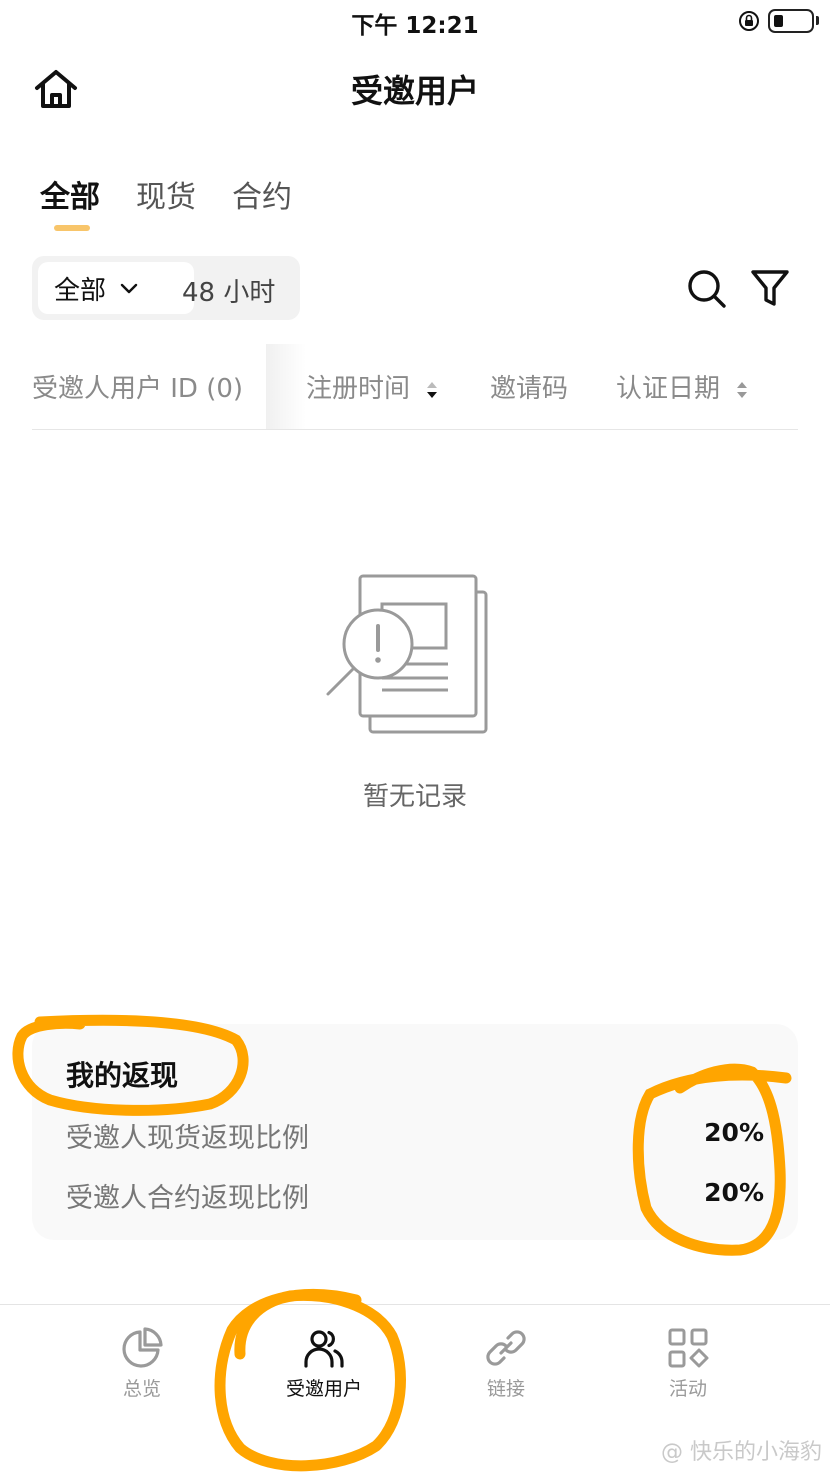  I want to click on column-invitee-id: 受邀人用户 ID (0), so click(138, 389).